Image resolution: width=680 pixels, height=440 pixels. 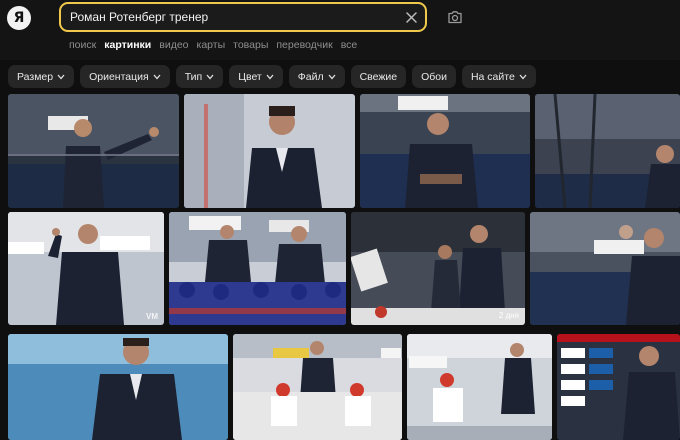 What do you see at coordinates (455, 17) in the screenshot?
I see `camera-search-icon` at bounding box center [455, 17].